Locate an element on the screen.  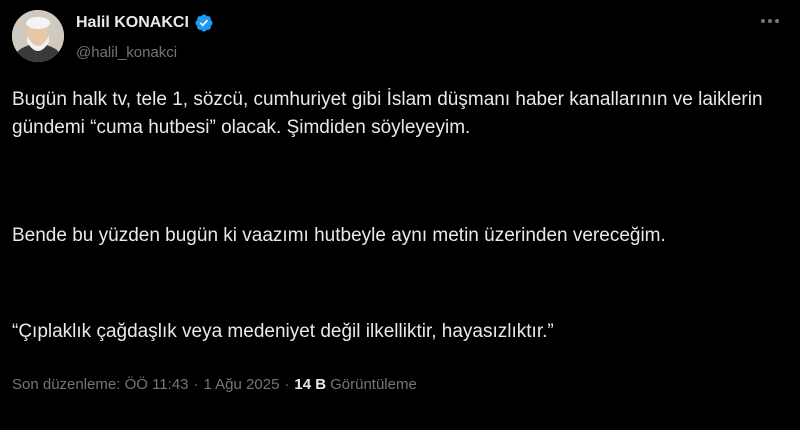
author-handle: @halil_konakci is located at coordinates (145, 52).